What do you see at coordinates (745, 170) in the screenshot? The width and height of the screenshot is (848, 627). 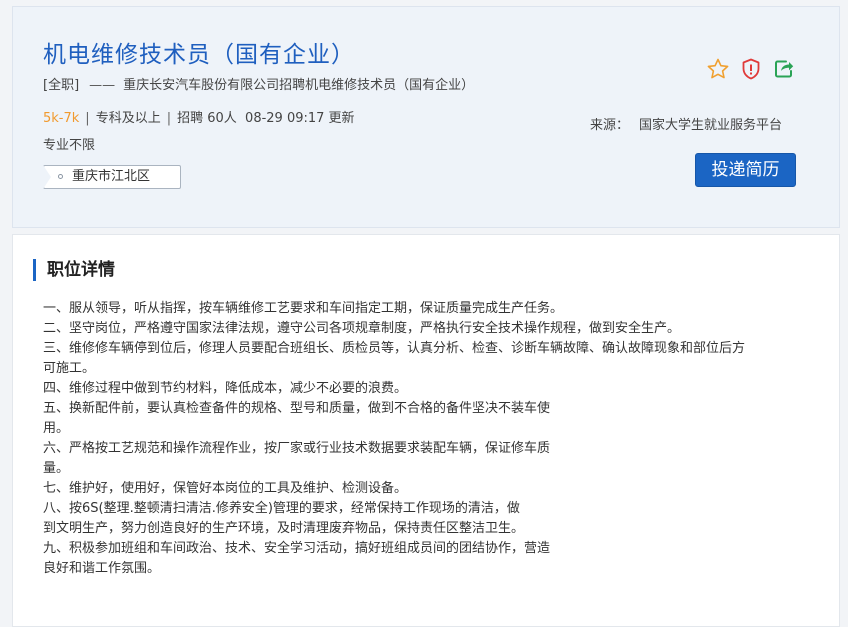 I see `apply-resume-button: 投递简历` at bounding box center [745, 170].